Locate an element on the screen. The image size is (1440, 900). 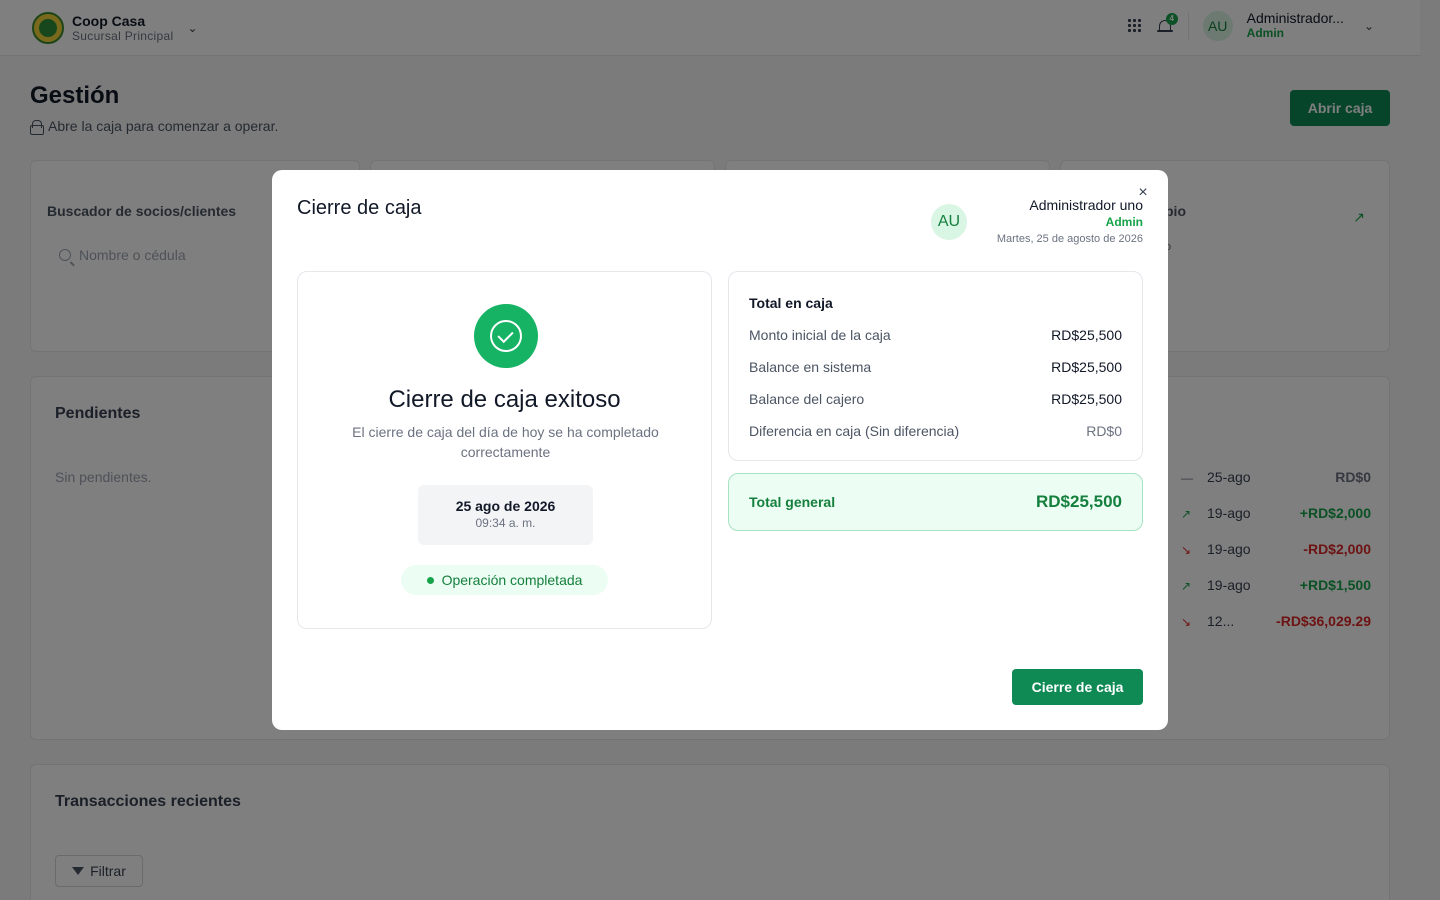
summary-row: Balance del cajero RD$25,500 is located at coordinates (935, 401).